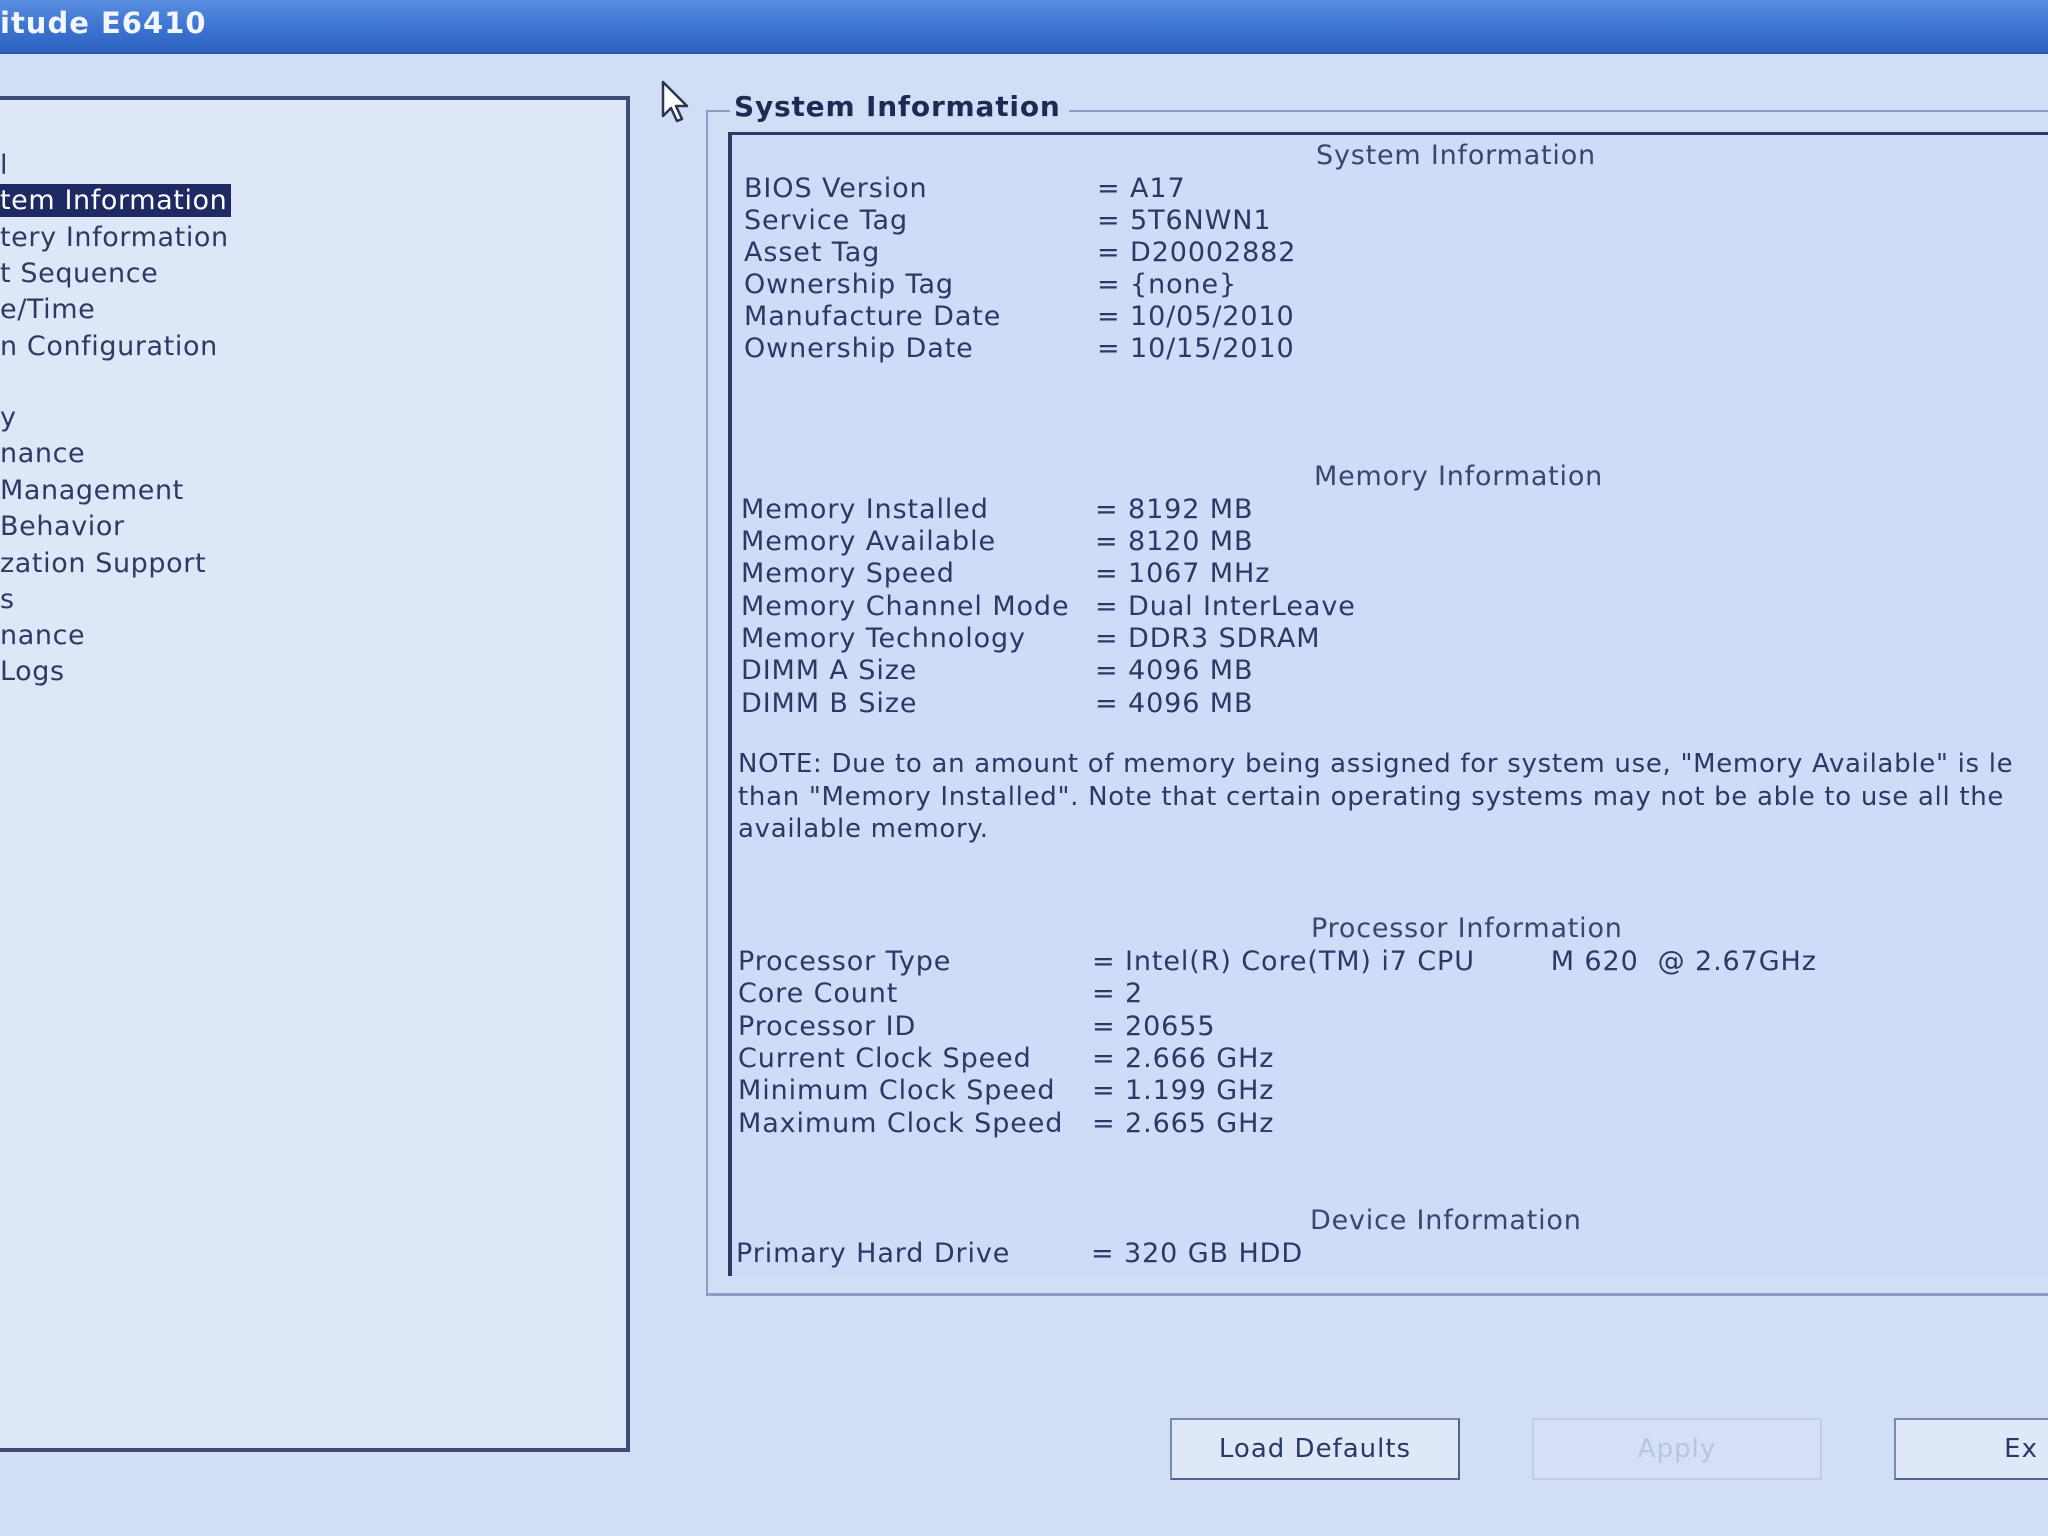  Describe the element at coordinates (897, 1090) in the screenshot. I see `processor-row-label: Minimum Clock Speed` at that location.